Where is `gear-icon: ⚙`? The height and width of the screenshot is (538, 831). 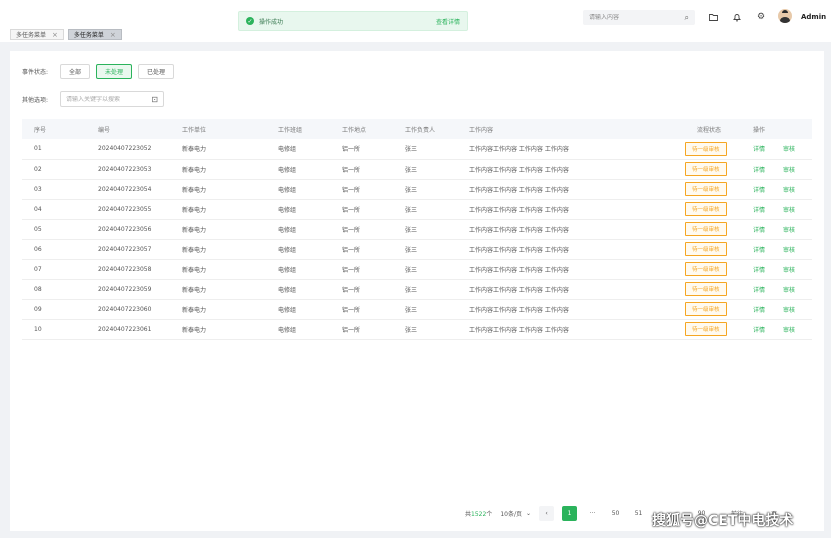 gear-icon: ⚙ is located at coordinates (761, 17).